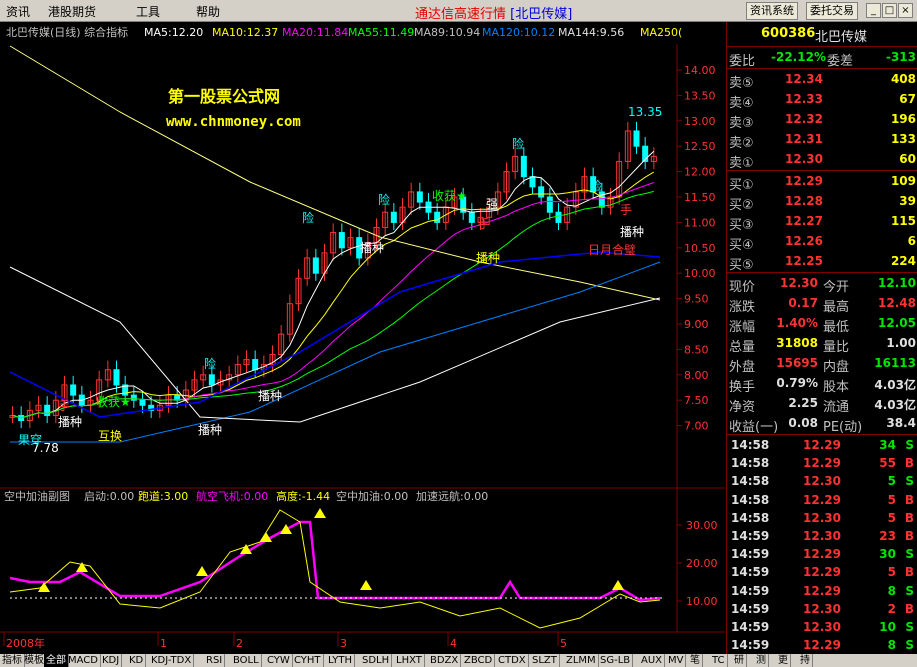 The height and width of the screenshot is (667, 917). Describe the element at coordinates (72, 11) in the screenshot. I see `menu-hk-futures: 港股期货` at that location.